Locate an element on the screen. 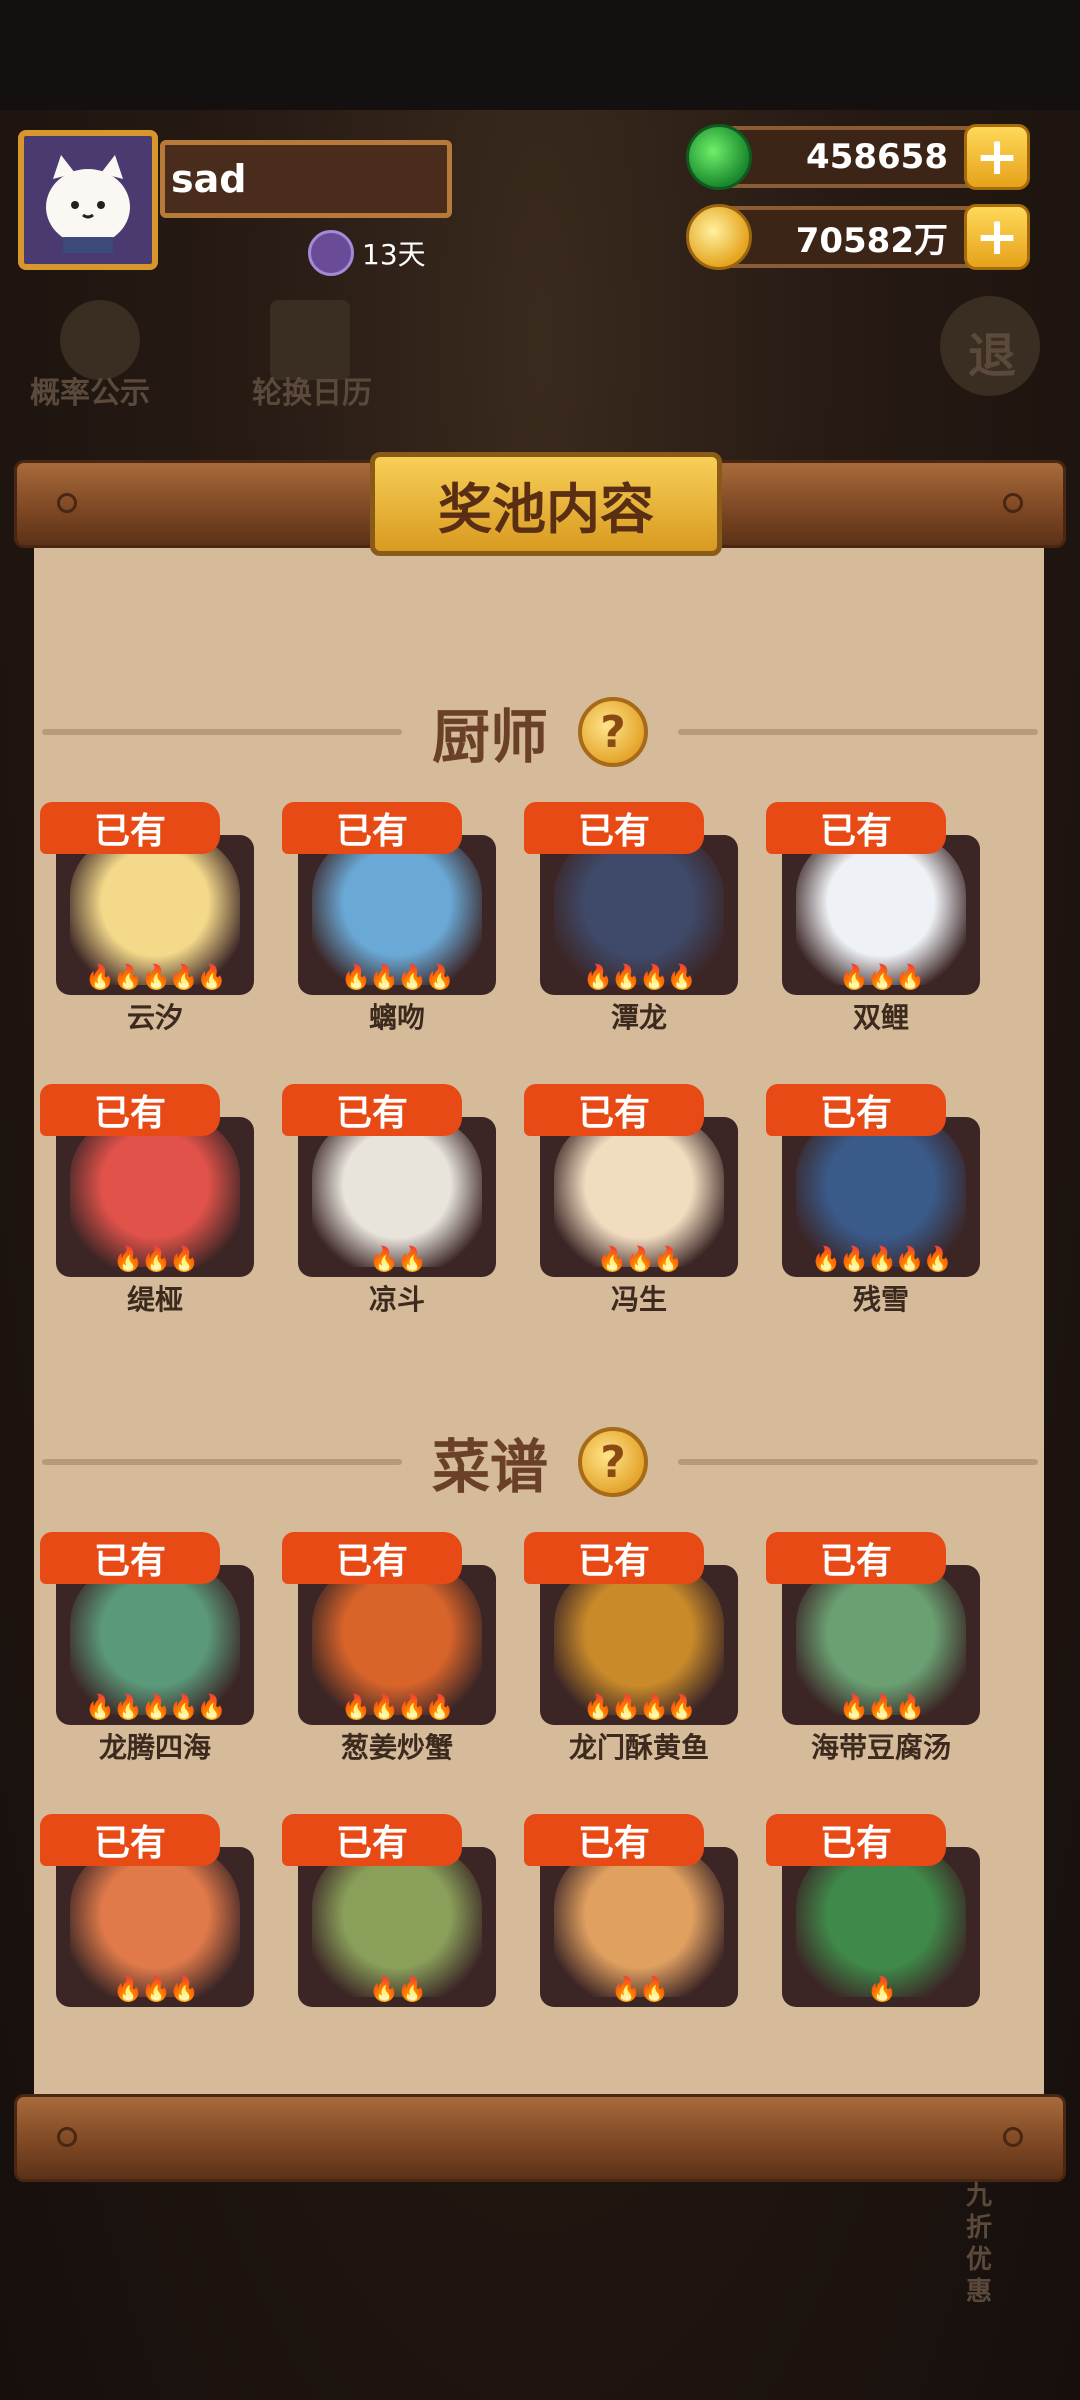 Image resolution: width=1080 pixels, height=2400 pixels. chef-name: 缇桠 is located at coordinates (154, 1299).